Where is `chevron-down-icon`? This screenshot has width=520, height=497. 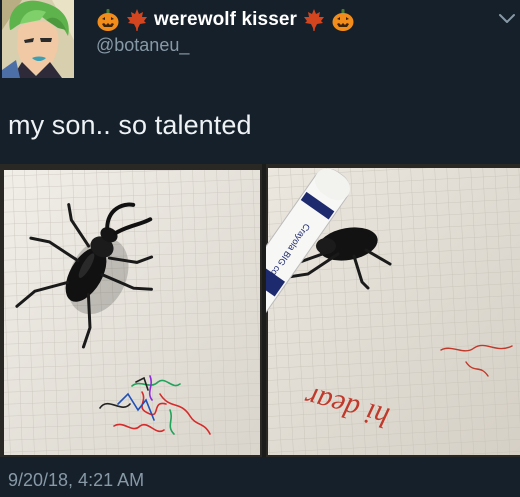
chevron-down-icon is located at coordinates (507, 19).